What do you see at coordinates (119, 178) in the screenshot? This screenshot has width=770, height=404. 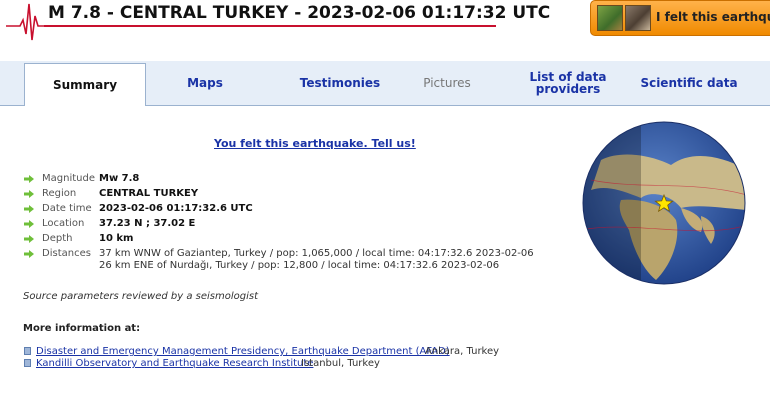 I see `magnitude-value: Mw 7.8` at bounding box center [119, 178].